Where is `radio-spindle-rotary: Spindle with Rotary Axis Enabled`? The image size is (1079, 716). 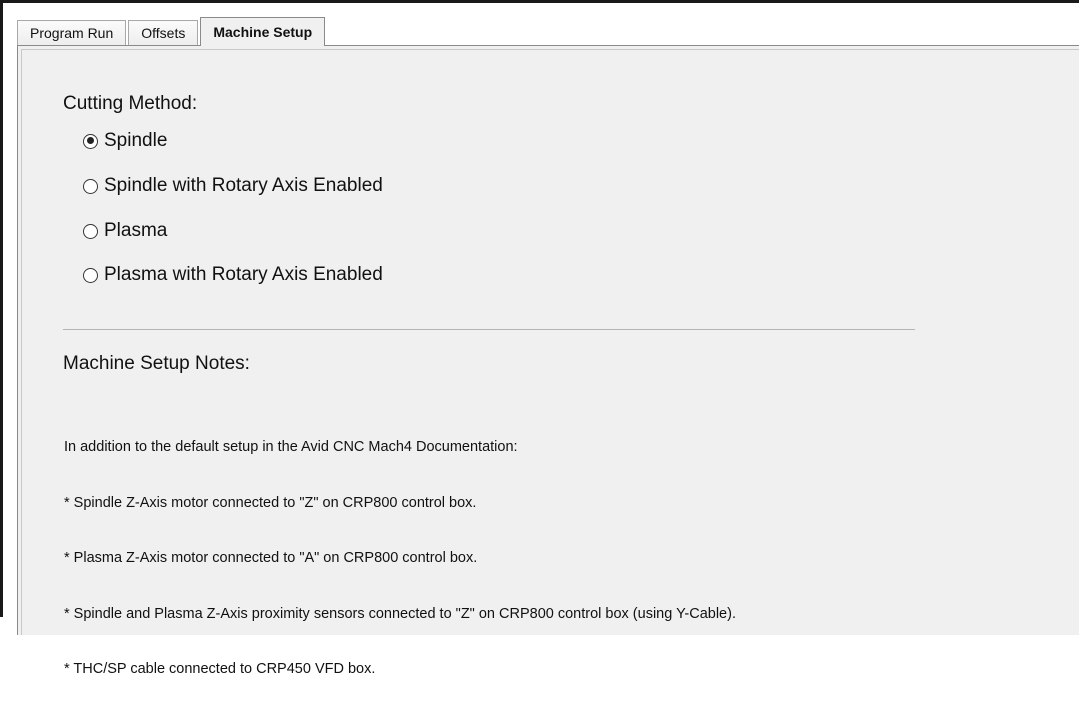 radio-spindle-rotary: Spindle with Rotary Axis Enabled is located at coordinates (233, 186).